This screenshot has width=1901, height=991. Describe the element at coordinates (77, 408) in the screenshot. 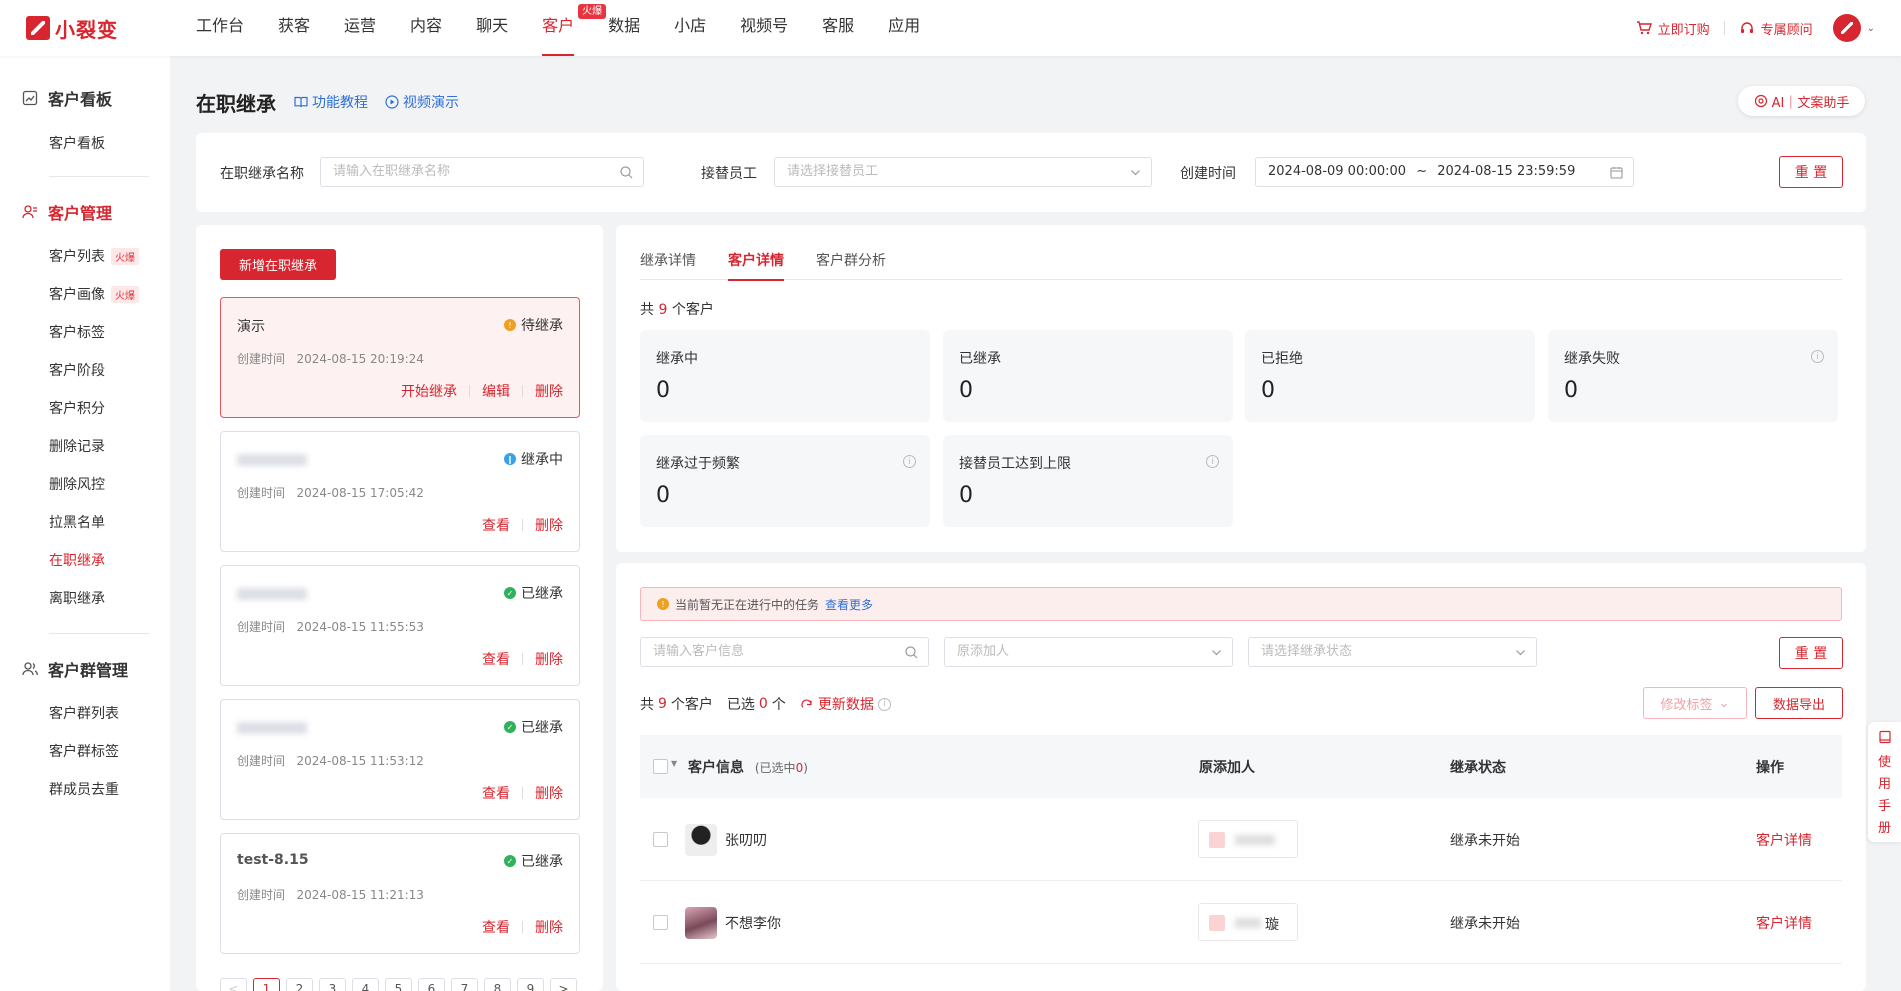

I see `sidebar-item-customer-points: 客户积分` at that location.